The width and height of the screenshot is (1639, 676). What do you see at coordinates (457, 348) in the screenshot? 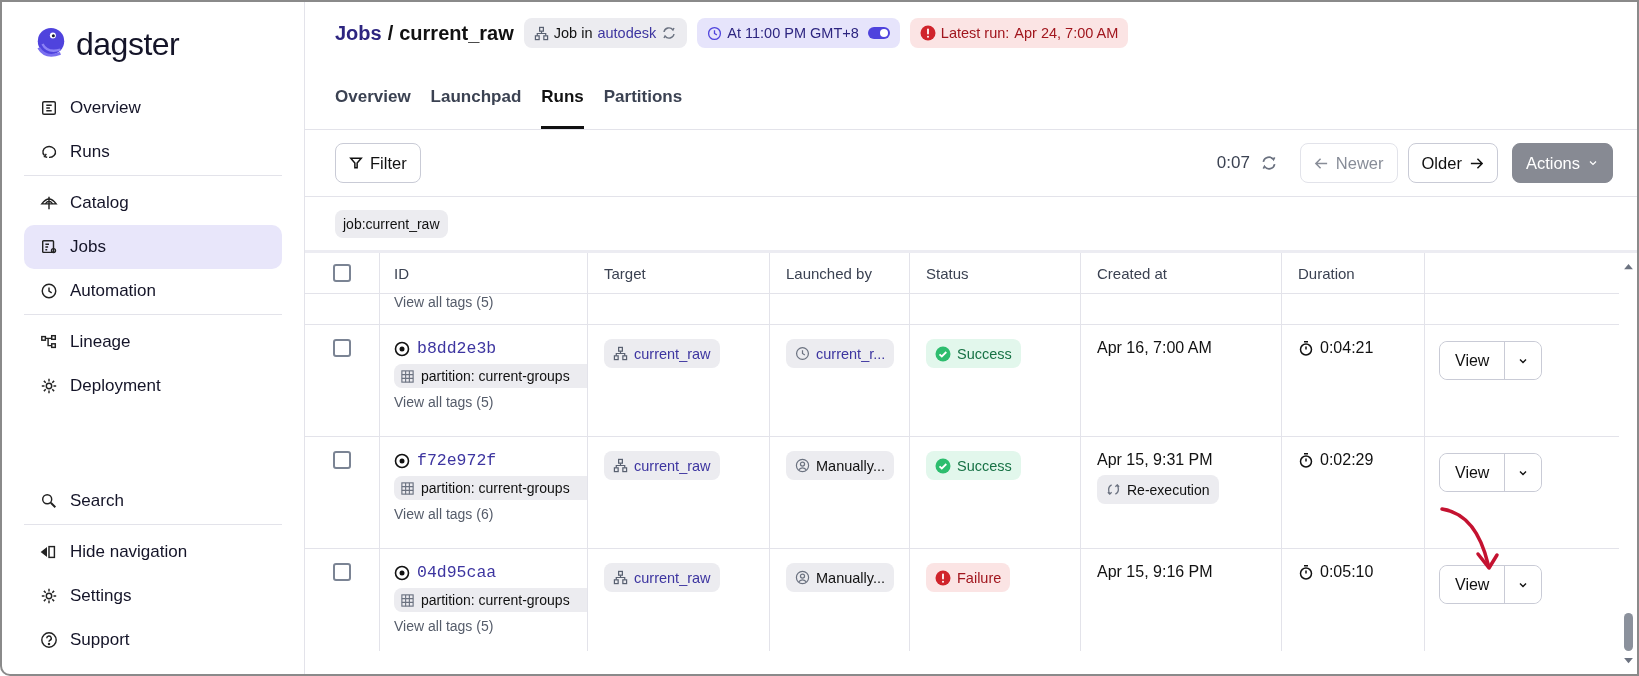
I see `run-id-link: b8dd2e3b` at bounding box center [457, 348].